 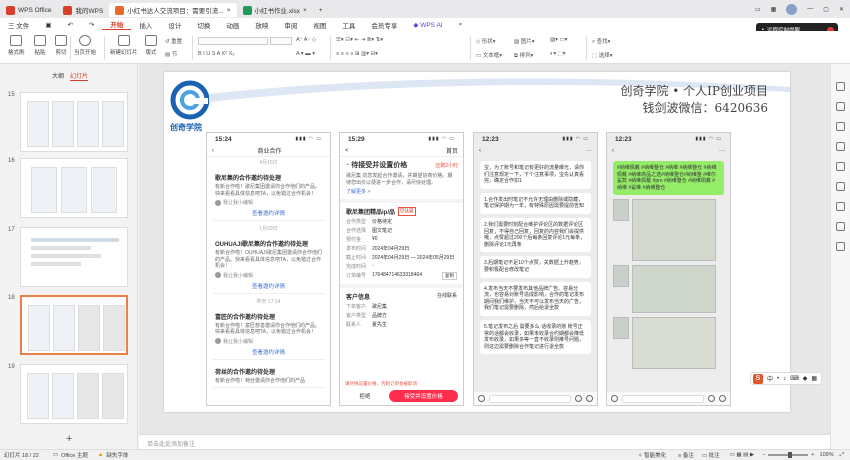 I want to click on section-button: ▤ 节, so click(x=171, y=54).